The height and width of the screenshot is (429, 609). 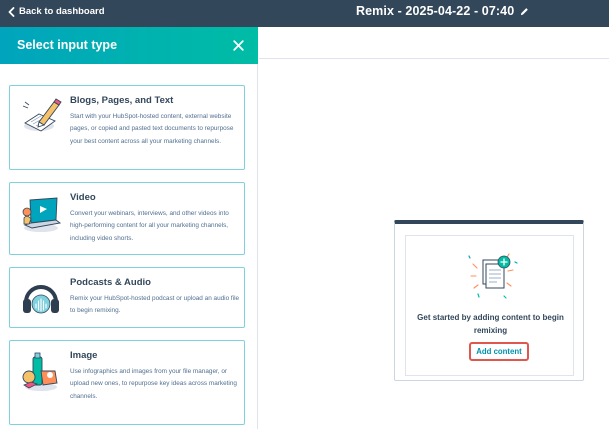 I want to click on card-title: Video, so click(x=83, y=197).